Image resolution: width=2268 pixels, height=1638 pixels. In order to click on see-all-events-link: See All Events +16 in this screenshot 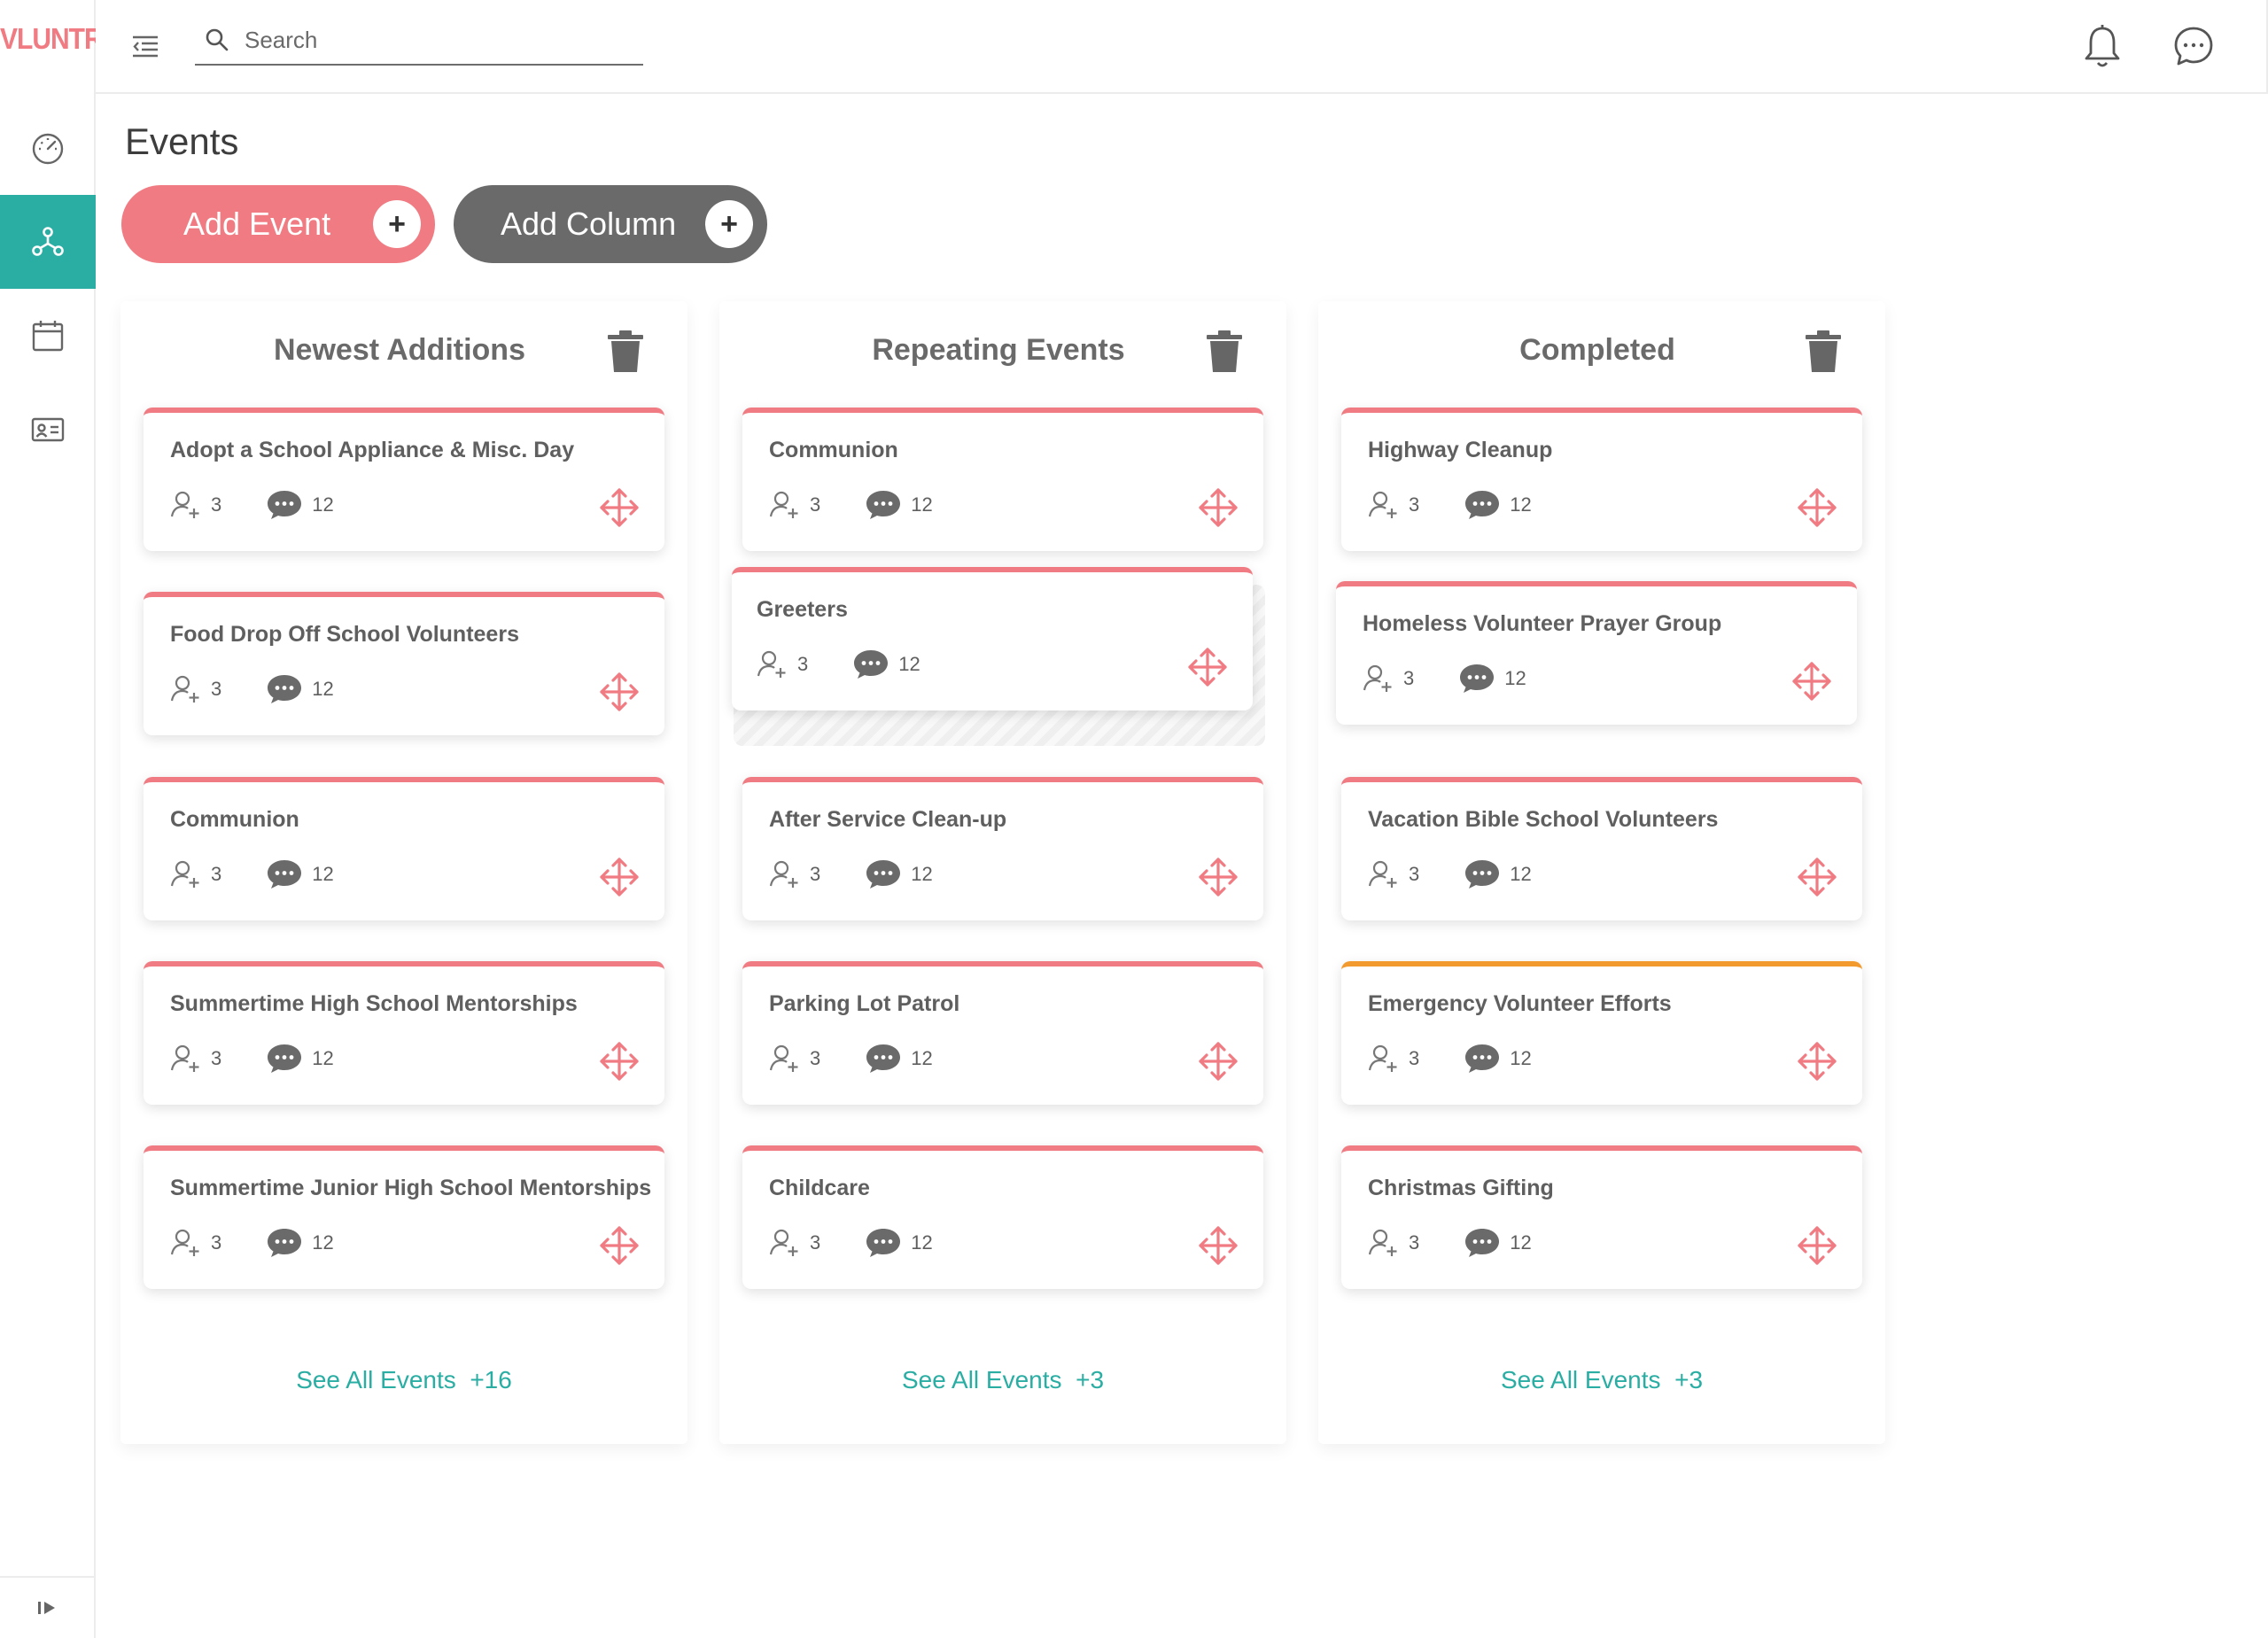, I will do `click(403, 1380)`.